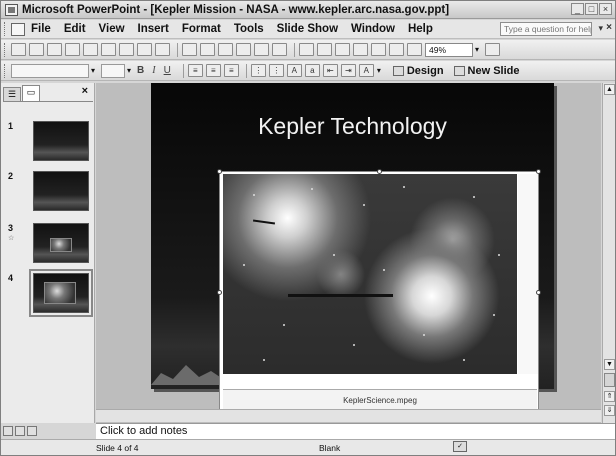  What do you see at coordinates (396, 49) in the screenshot?
I see `show-formatting-icon` at bounding box center [396, 49].